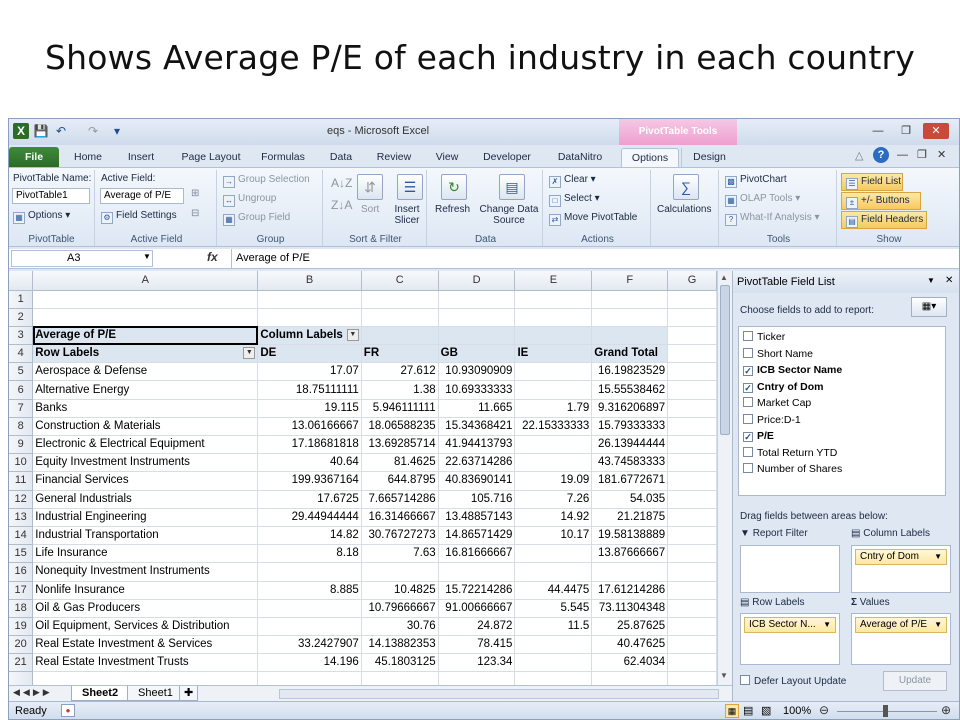  I want to click on value-cell: 73.11304348, so click(630, 608).